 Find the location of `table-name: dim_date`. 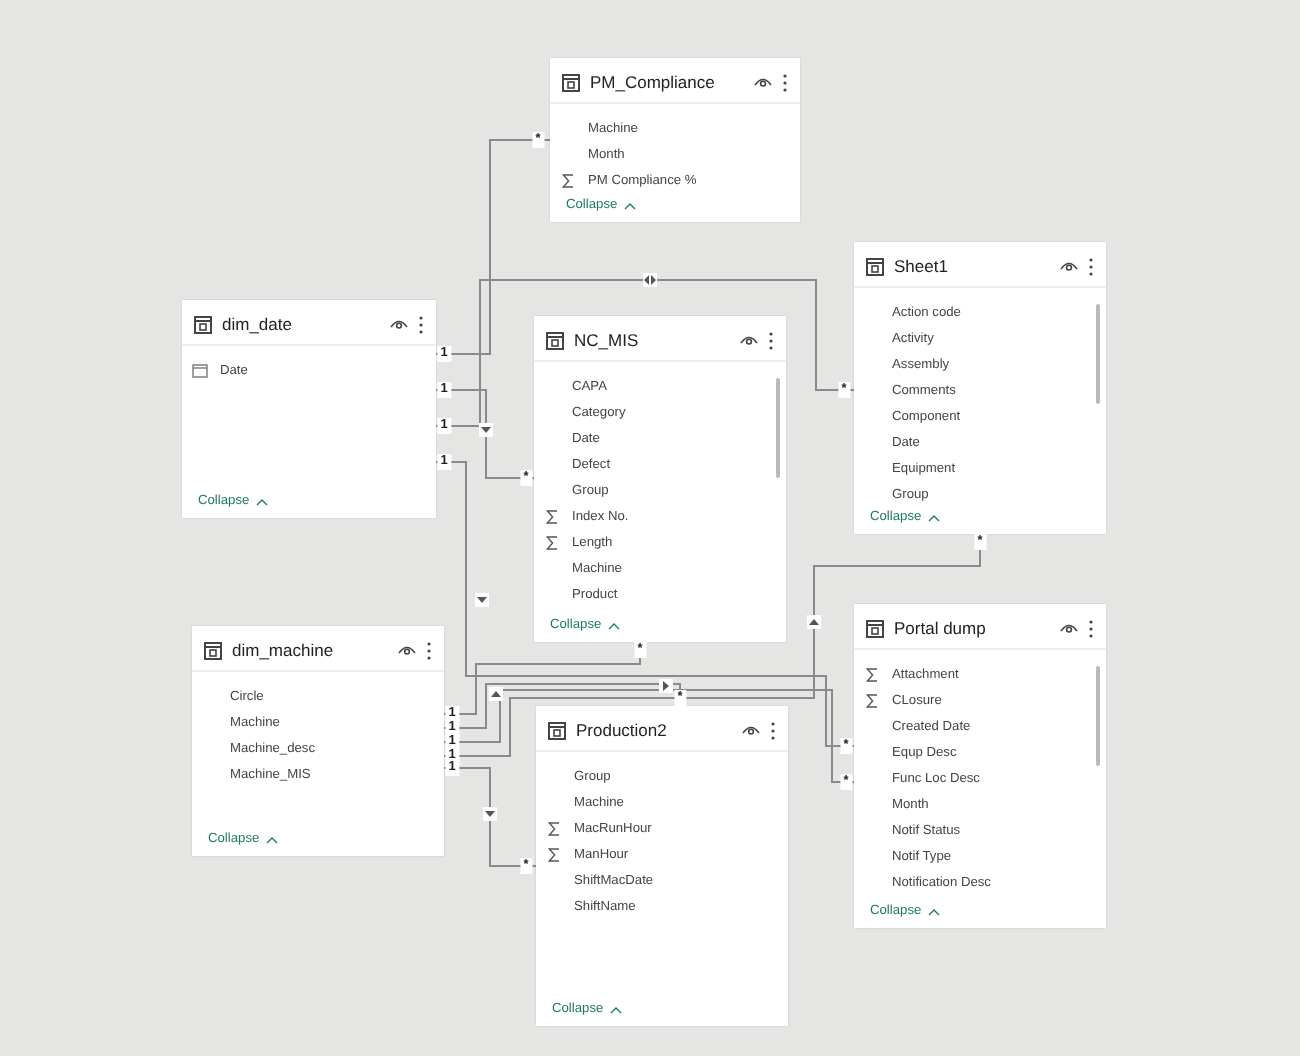

table-name: dim_date is located at coordinates (258, 324).